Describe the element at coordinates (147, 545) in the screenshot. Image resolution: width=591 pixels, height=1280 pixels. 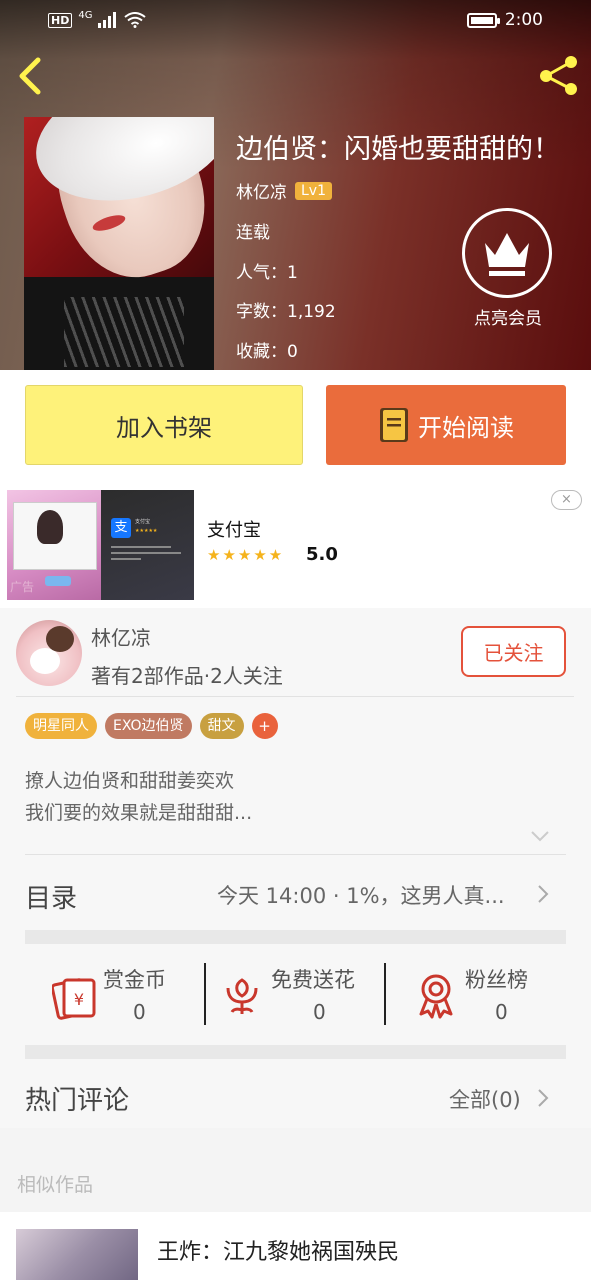
I see `ad-image-2: 支 支付宝 ★★★★★` at that location.